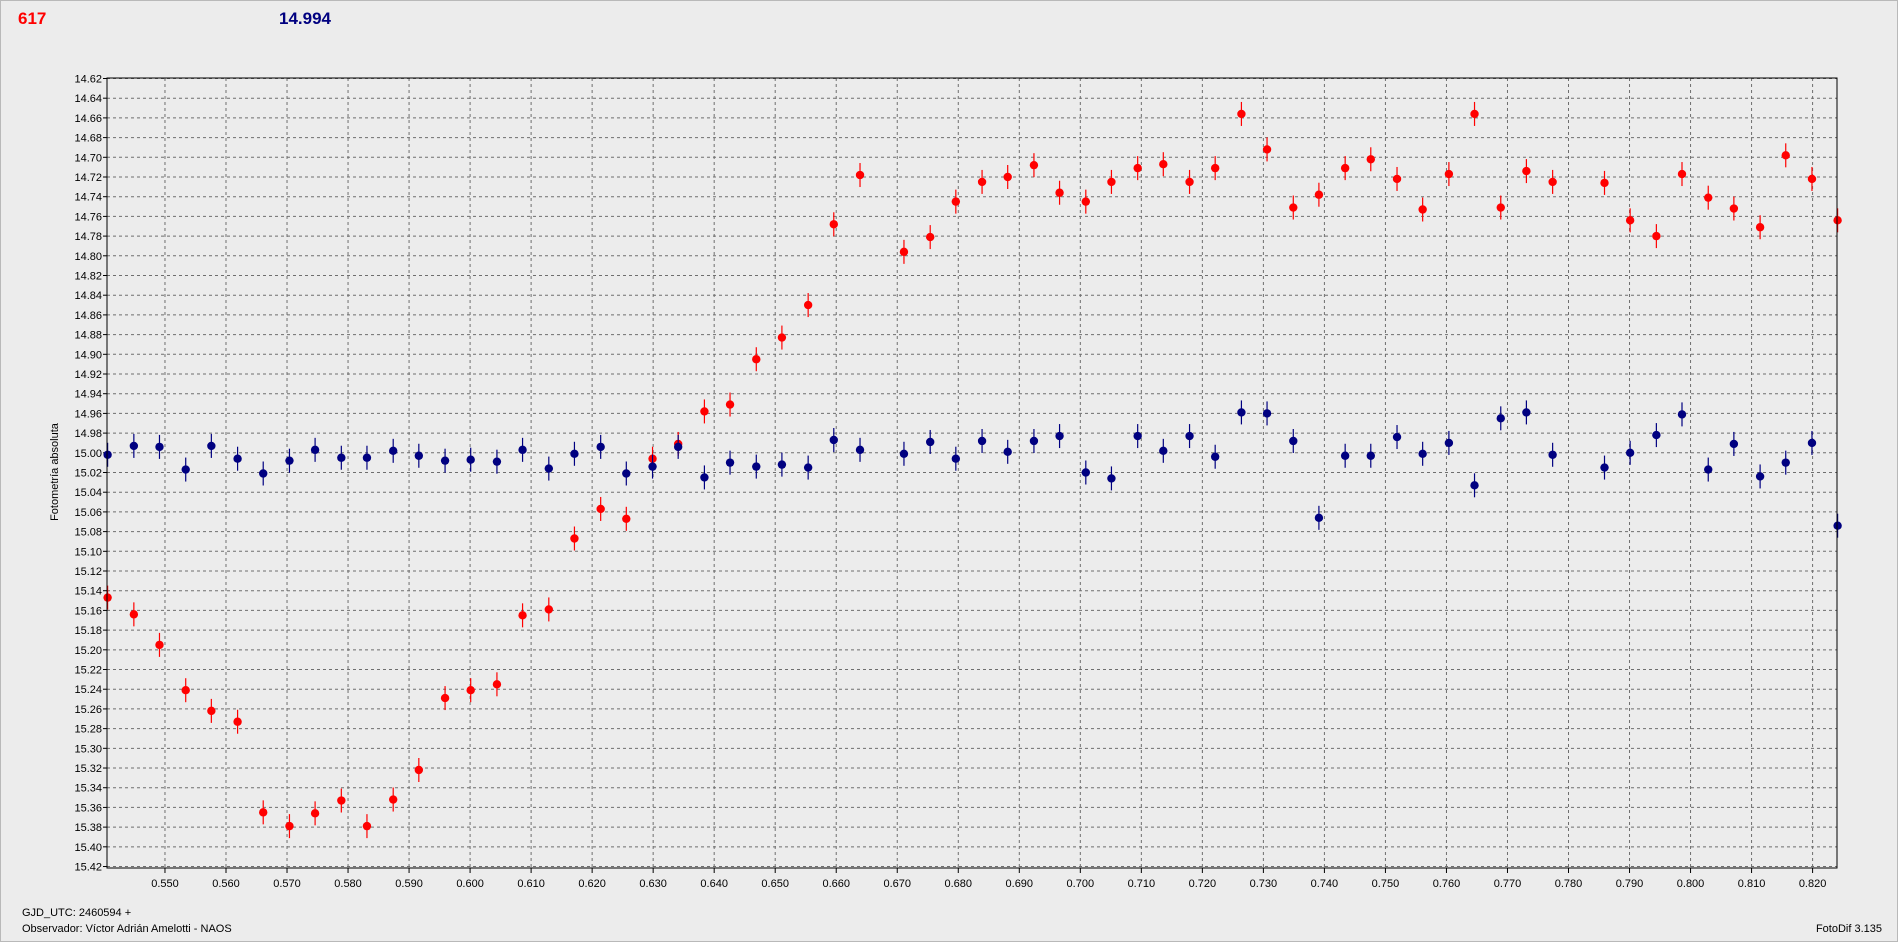 This screenshot has width=1898, height=942. Describe the element at coordinates (88, 631) in the screenshot. I see `y-tick-label: 15.18` at that location.